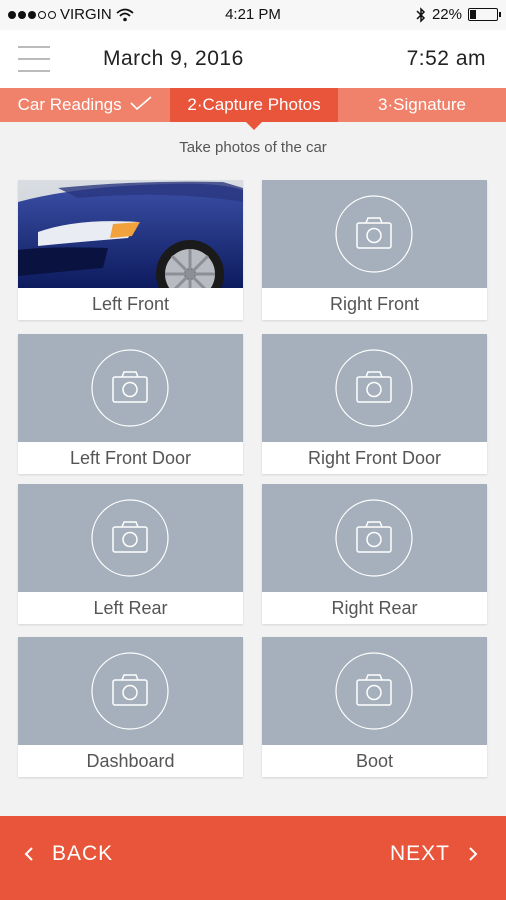  I want to click on back-label: BACK, so click(83, 853).